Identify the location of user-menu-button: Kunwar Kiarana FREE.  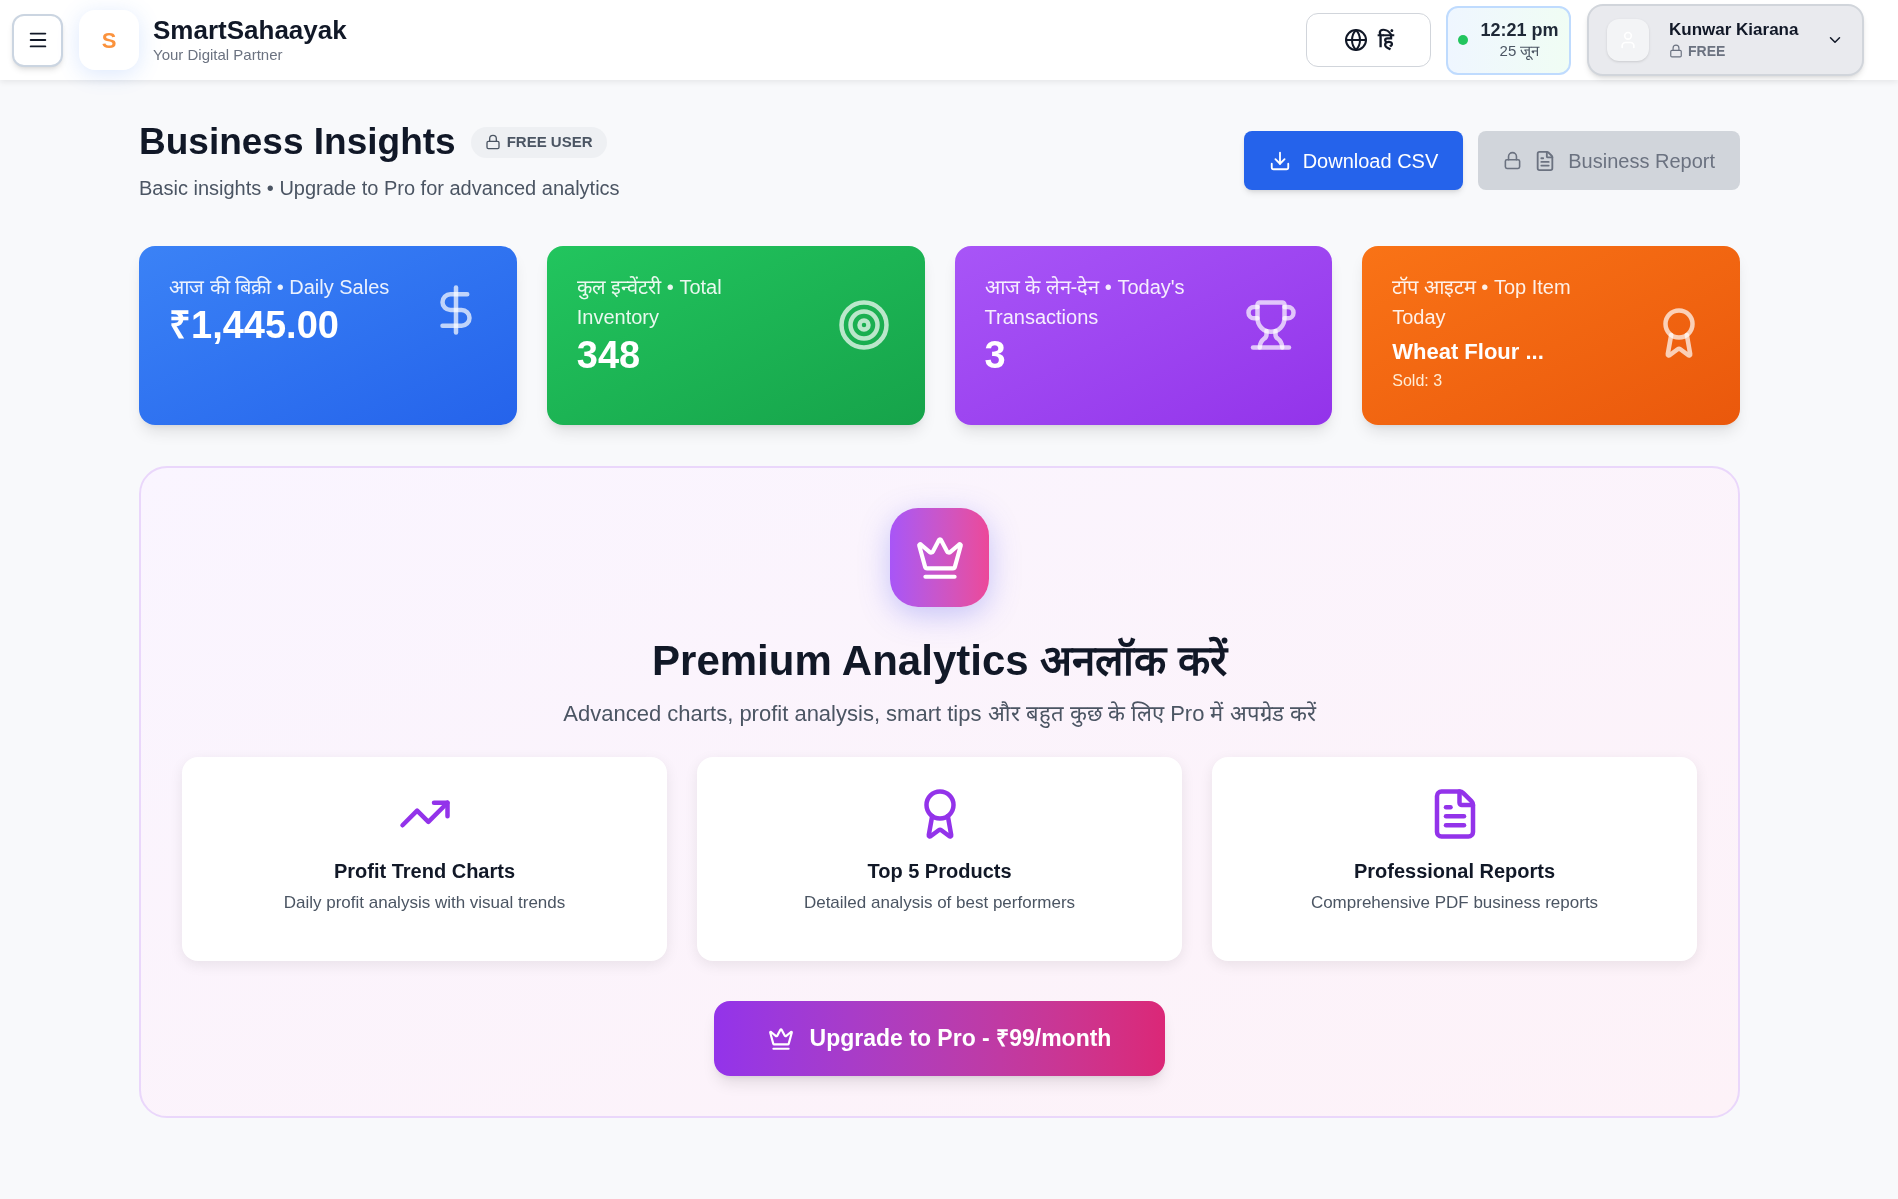
(1725, 40).